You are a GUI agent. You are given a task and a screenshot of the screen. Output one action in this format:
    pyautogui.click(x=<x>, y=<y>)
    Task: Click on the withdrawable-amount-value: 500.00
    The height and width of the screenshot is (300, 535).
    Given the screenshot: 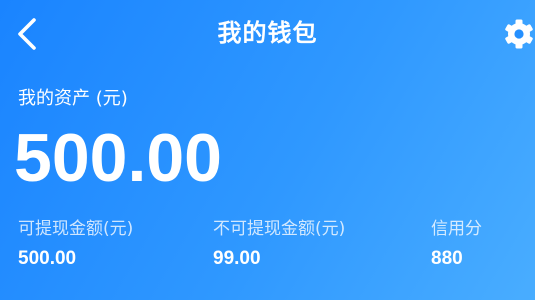 What is the action you would take?
    pyautogui.click(x=47, y=258)
    